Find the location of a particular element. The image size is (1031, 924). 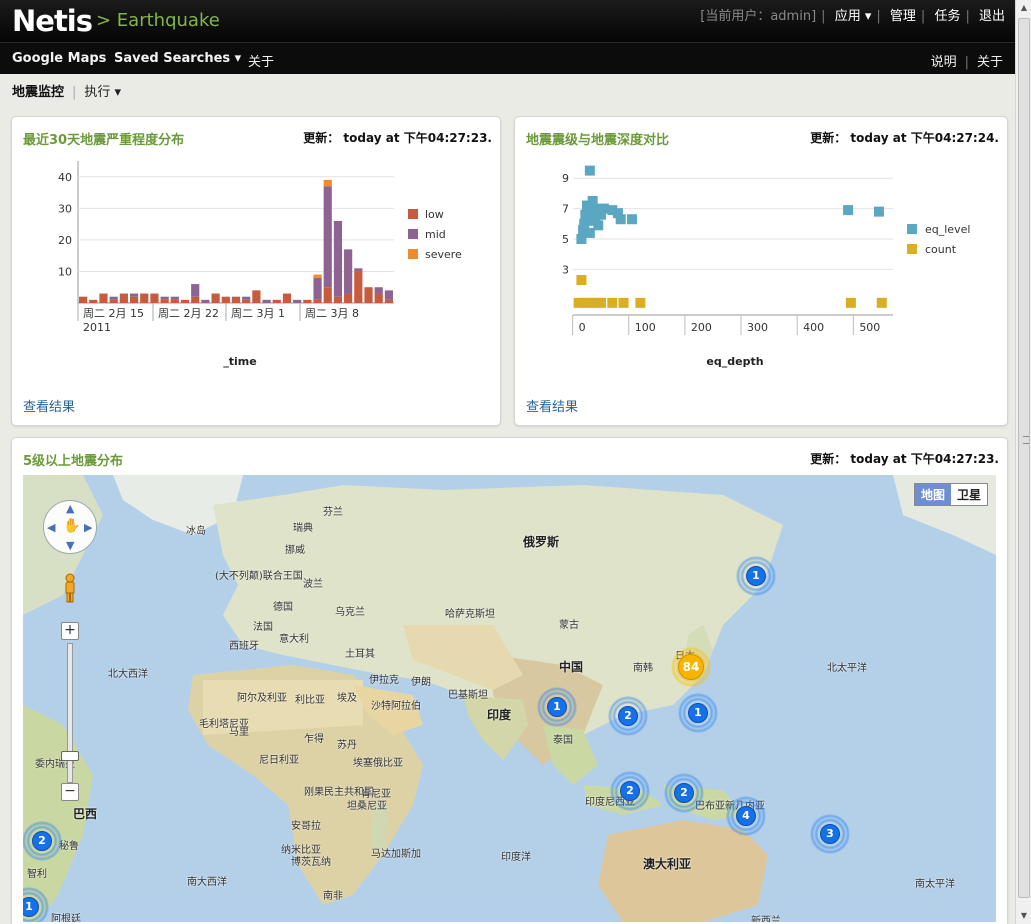

x-tick-label: 周二 3月 1 is located at coordinates (258, 313).